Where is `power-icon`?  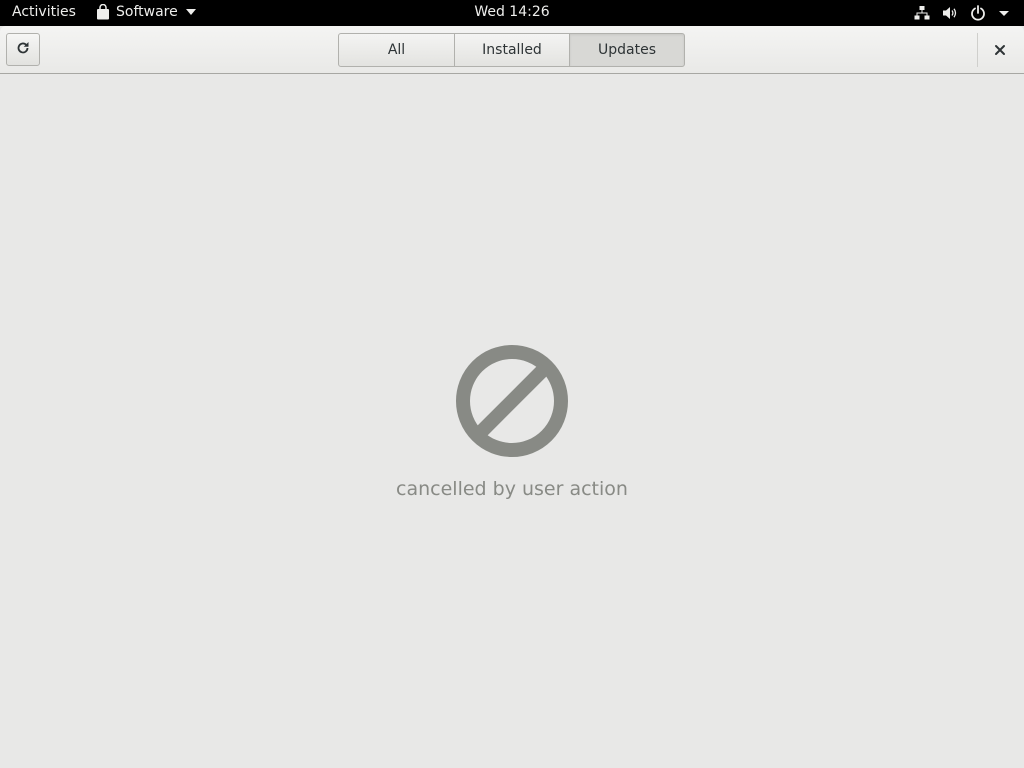 power-icon is located at coordinates (978, 13).